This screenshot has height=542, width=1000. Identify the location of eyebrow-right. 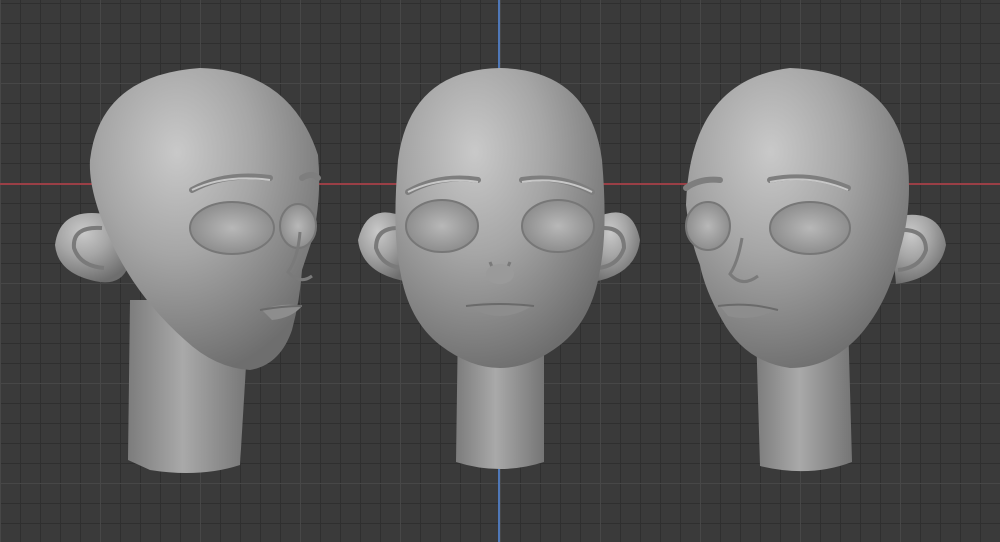
(310, 176).